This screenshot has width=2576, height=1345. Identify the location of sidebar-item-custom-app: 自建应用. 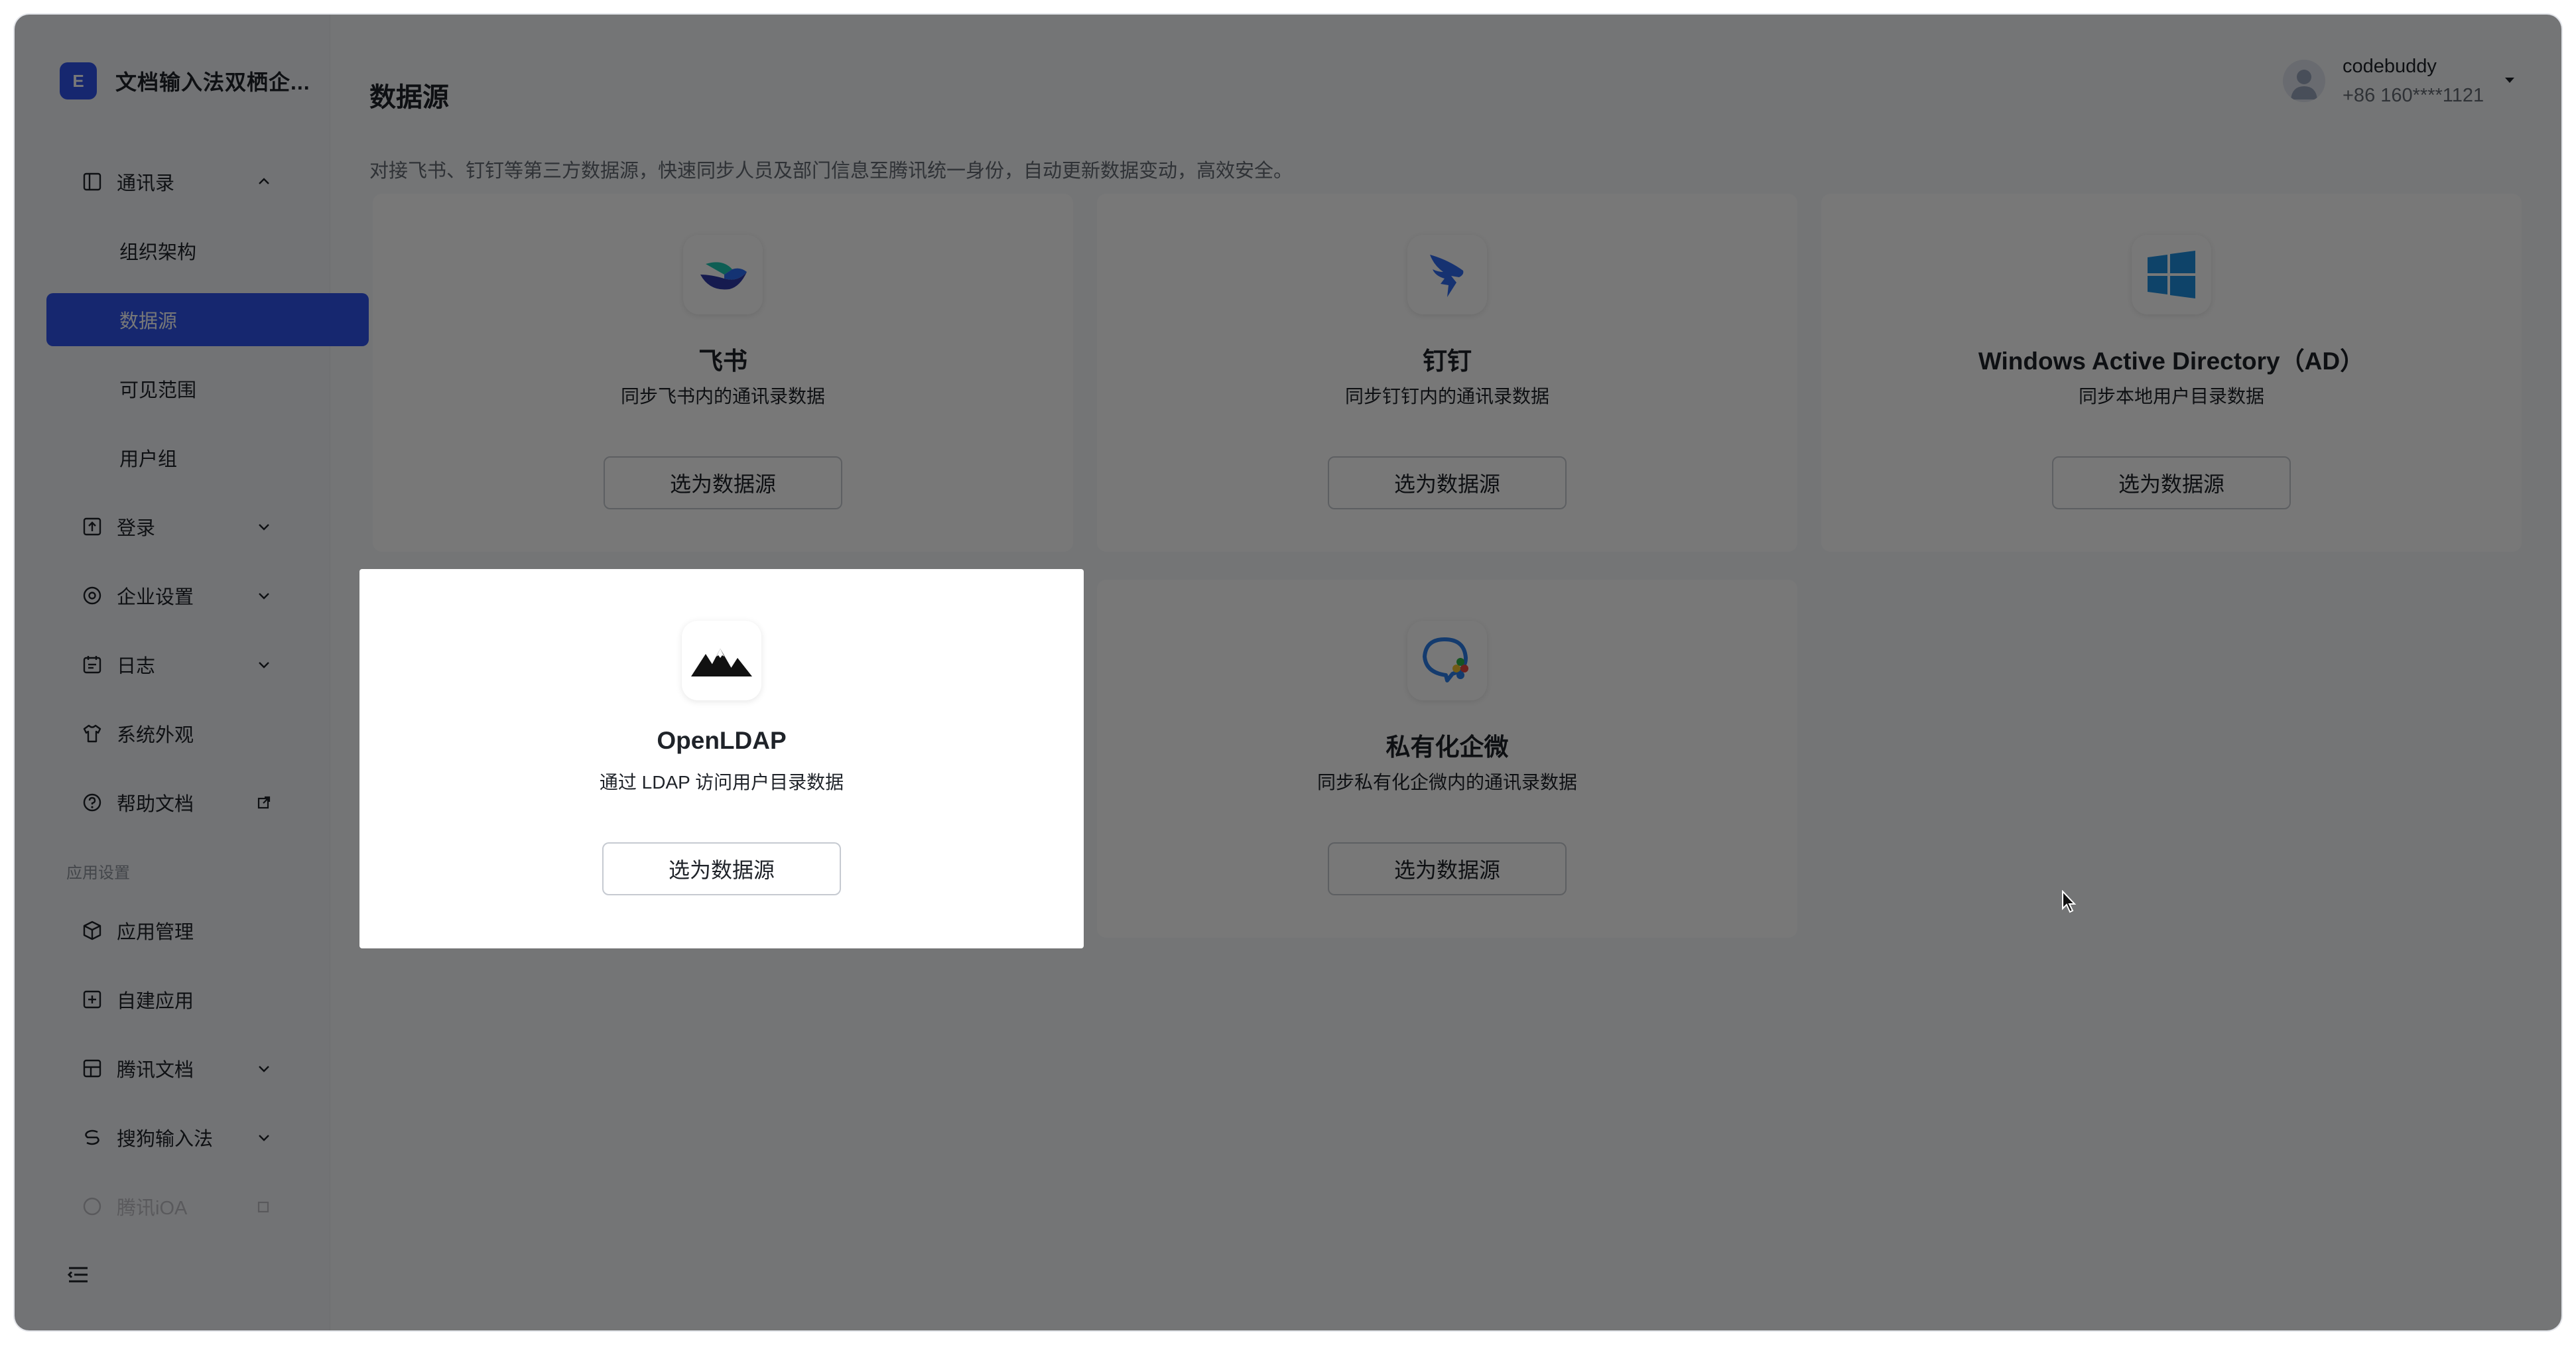
(171, 999).